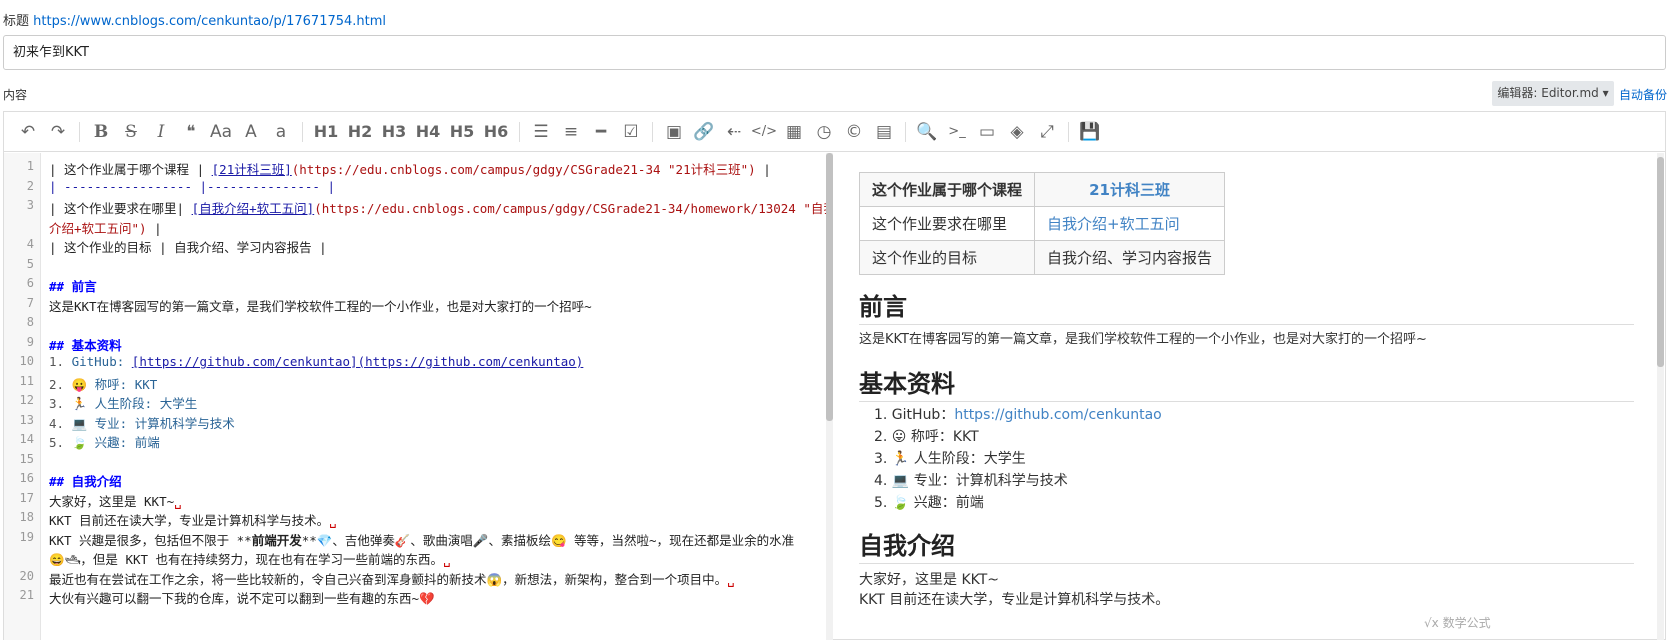 The height and width of the screenshot is (640, 1669). I want to click on code-token: | 这个作业要求在哪里|, so click(120, 208).